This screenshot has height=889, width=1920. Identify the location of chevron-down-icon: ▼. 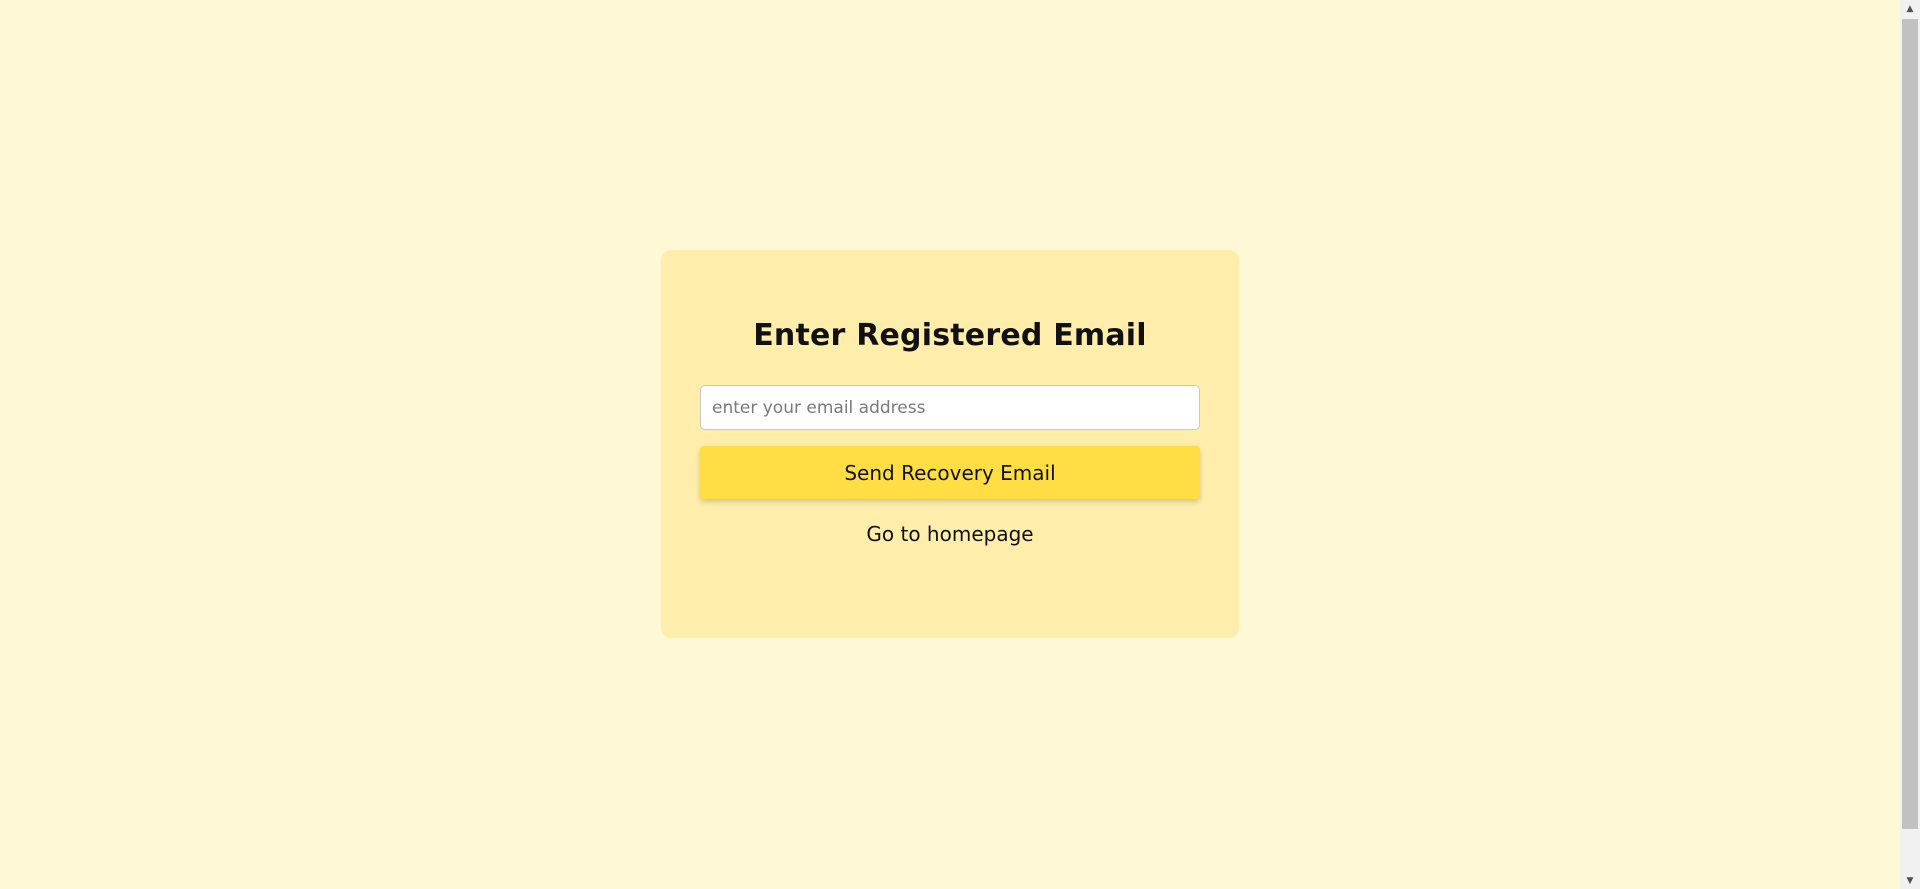
(1910, 880).